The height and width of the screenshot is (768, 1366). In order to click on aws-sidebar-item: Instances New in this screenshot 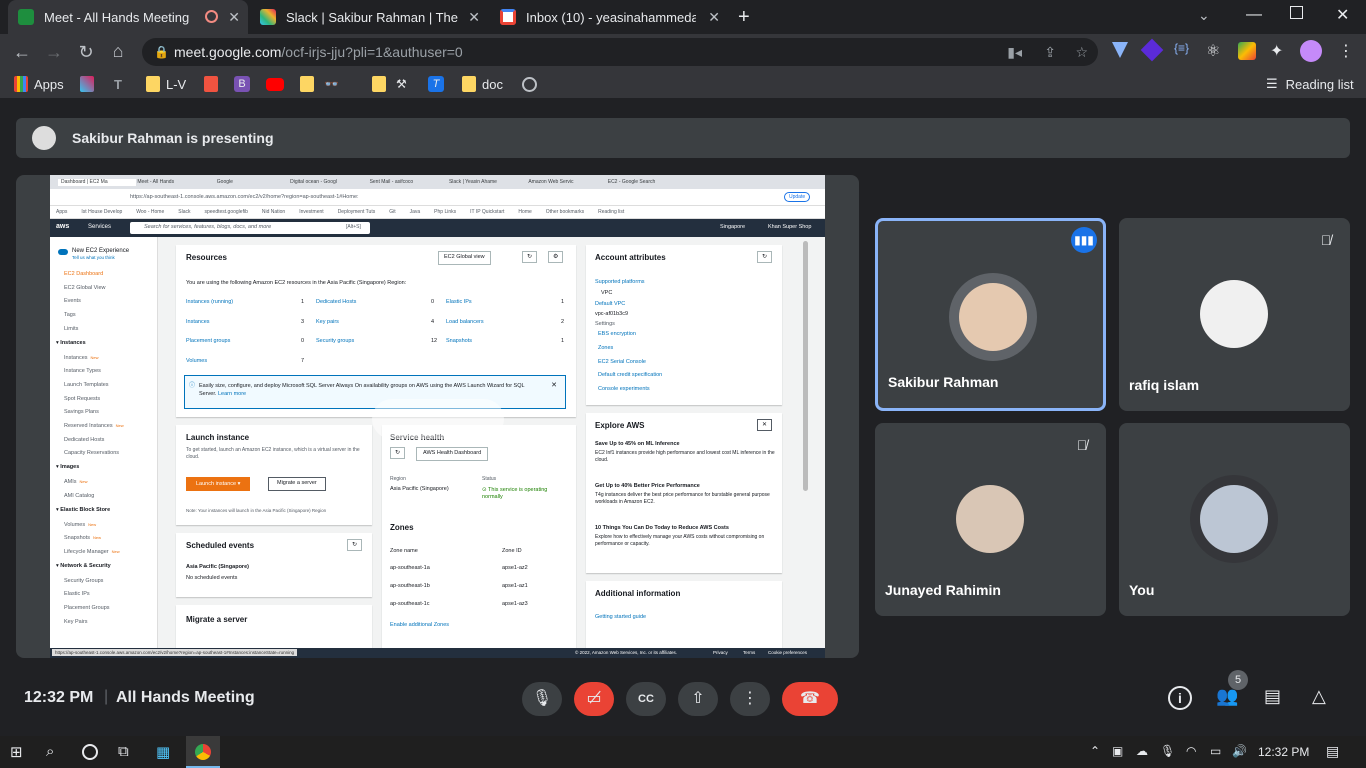, I will do `click(81, 358)`.